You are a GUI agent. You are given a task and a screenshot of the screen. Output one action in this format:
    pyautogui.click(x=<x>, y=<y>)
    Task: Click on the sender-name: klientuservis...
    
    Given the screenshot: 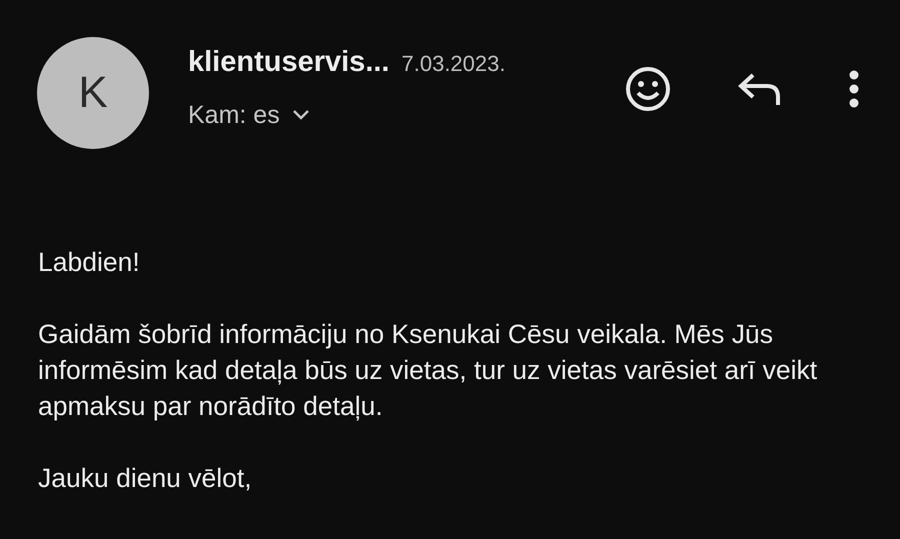 What is the action you would take?
    pyautogui.click(x=289, y=62)
    